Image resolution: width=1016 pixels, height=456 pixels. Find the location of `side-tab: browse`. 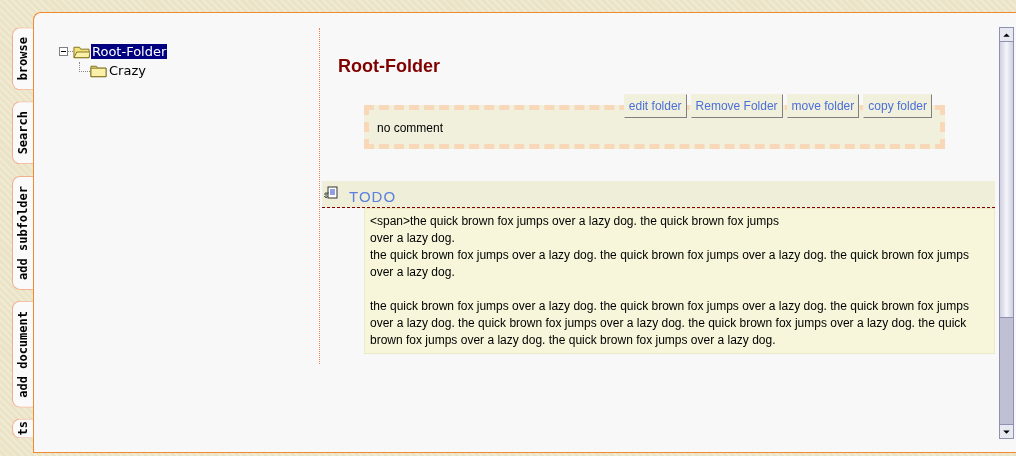

side-tab: browse is located at coordinates (22, 59).